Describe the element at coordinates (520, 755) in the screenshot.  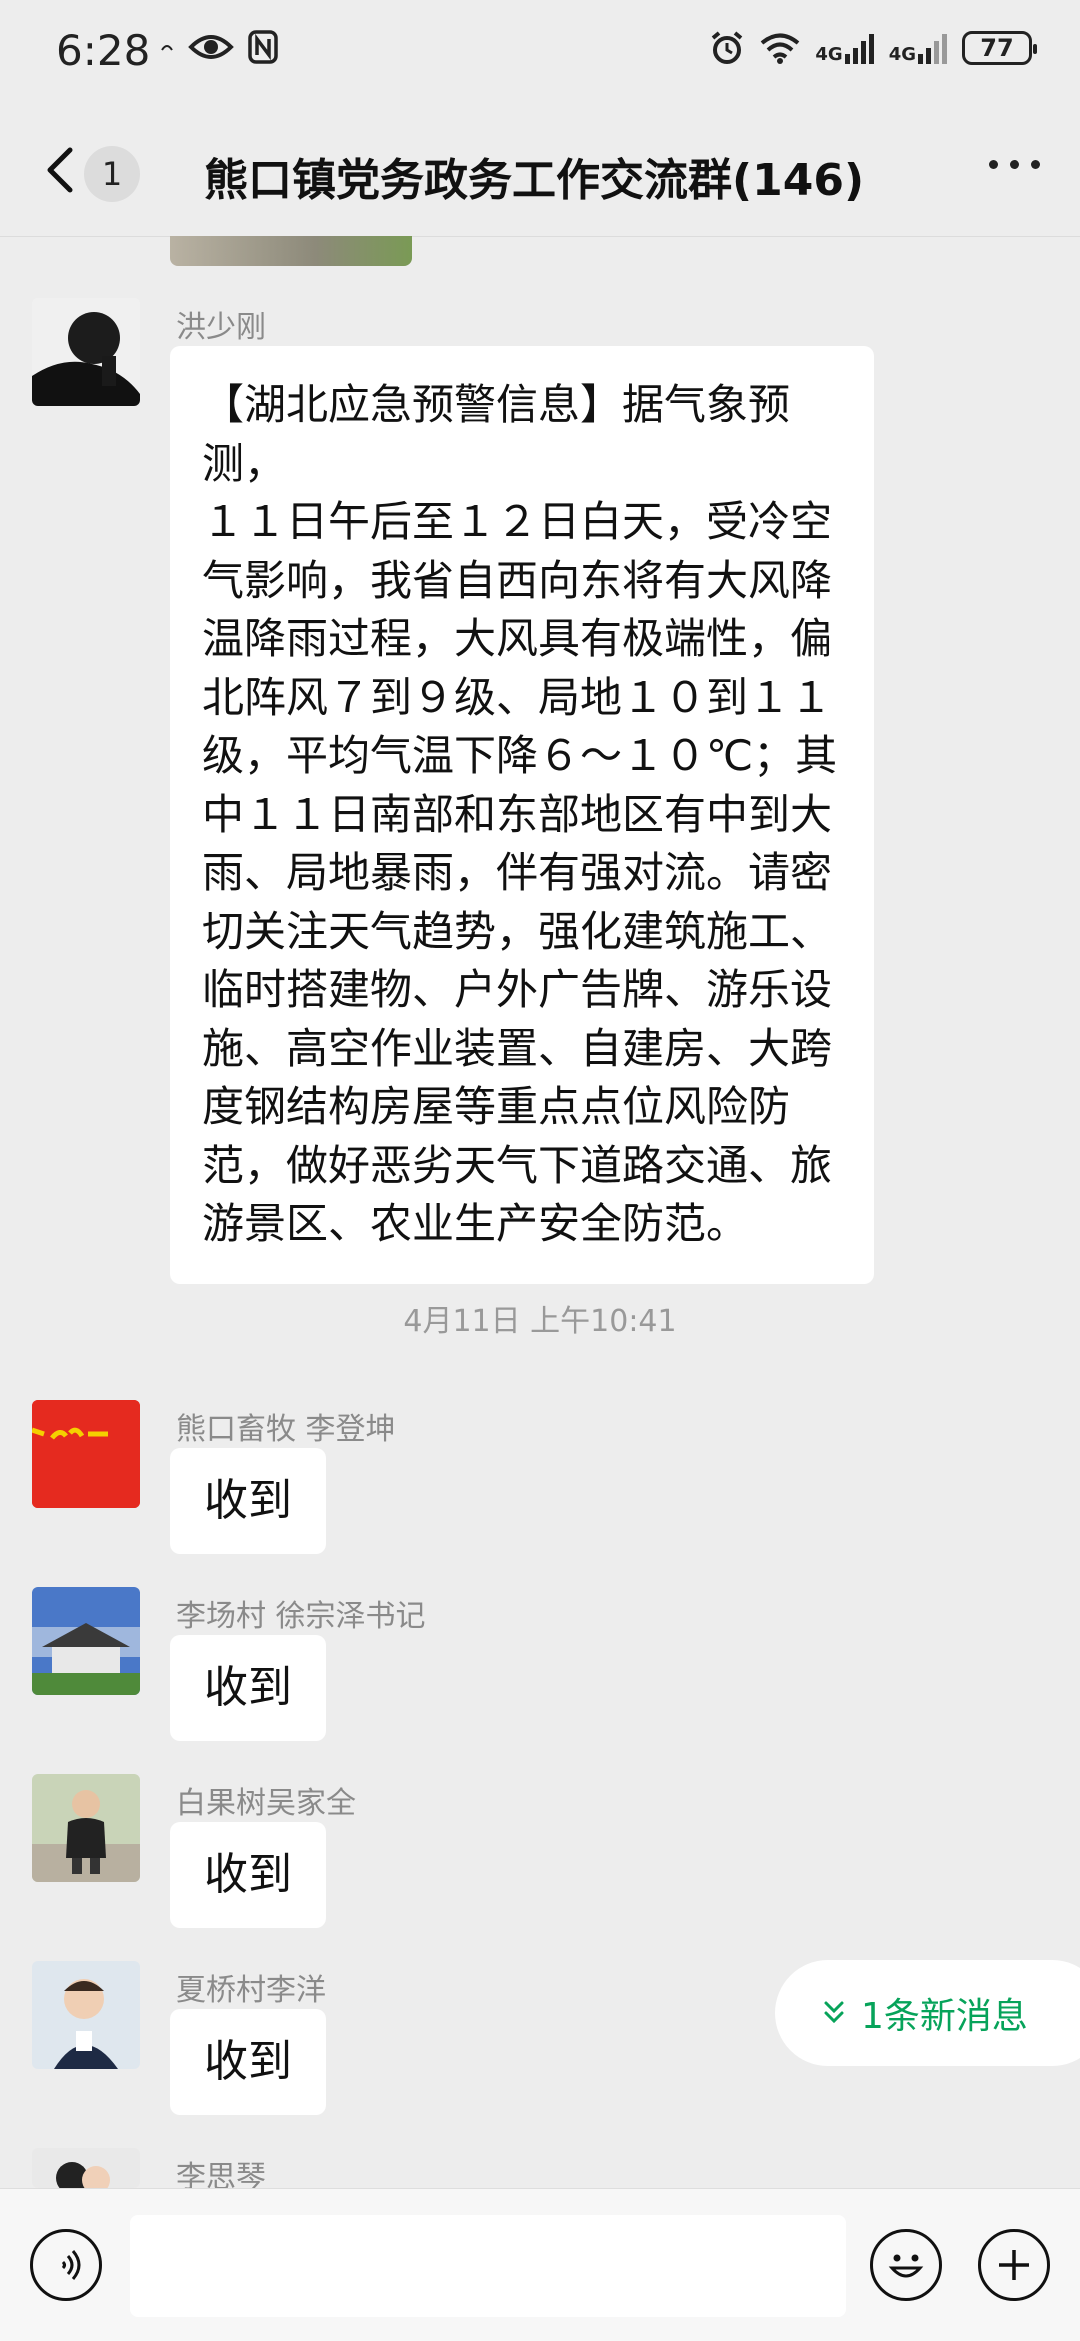
I see `message-line: 级，平均气温下降６～１０℃；其` at that location.